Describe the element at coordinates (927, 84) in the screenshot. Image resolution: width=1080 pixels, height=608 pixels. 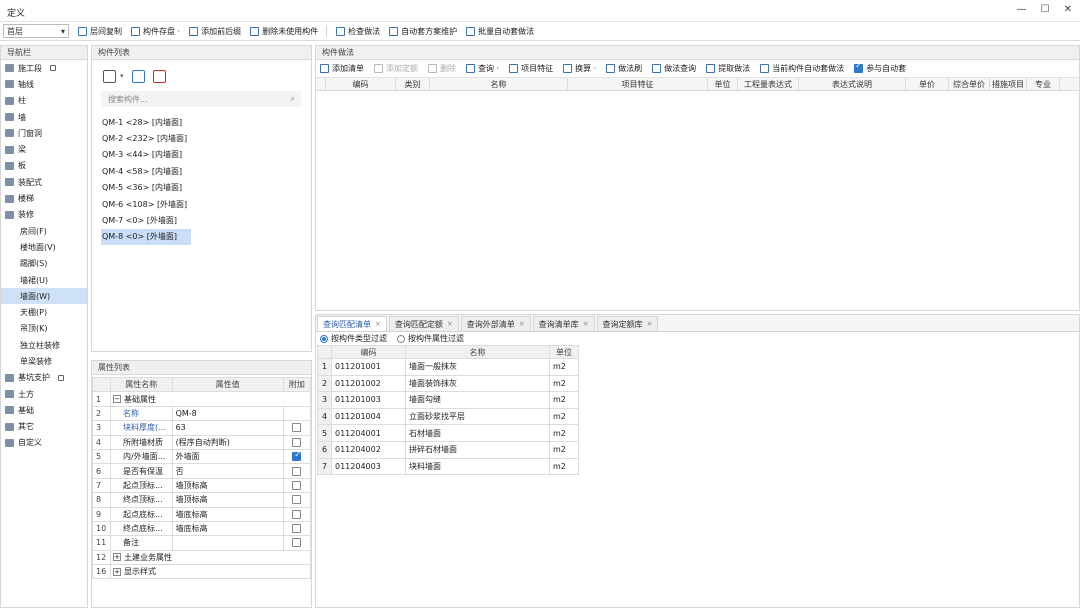
I see `method-column-header: 单价` at that location.